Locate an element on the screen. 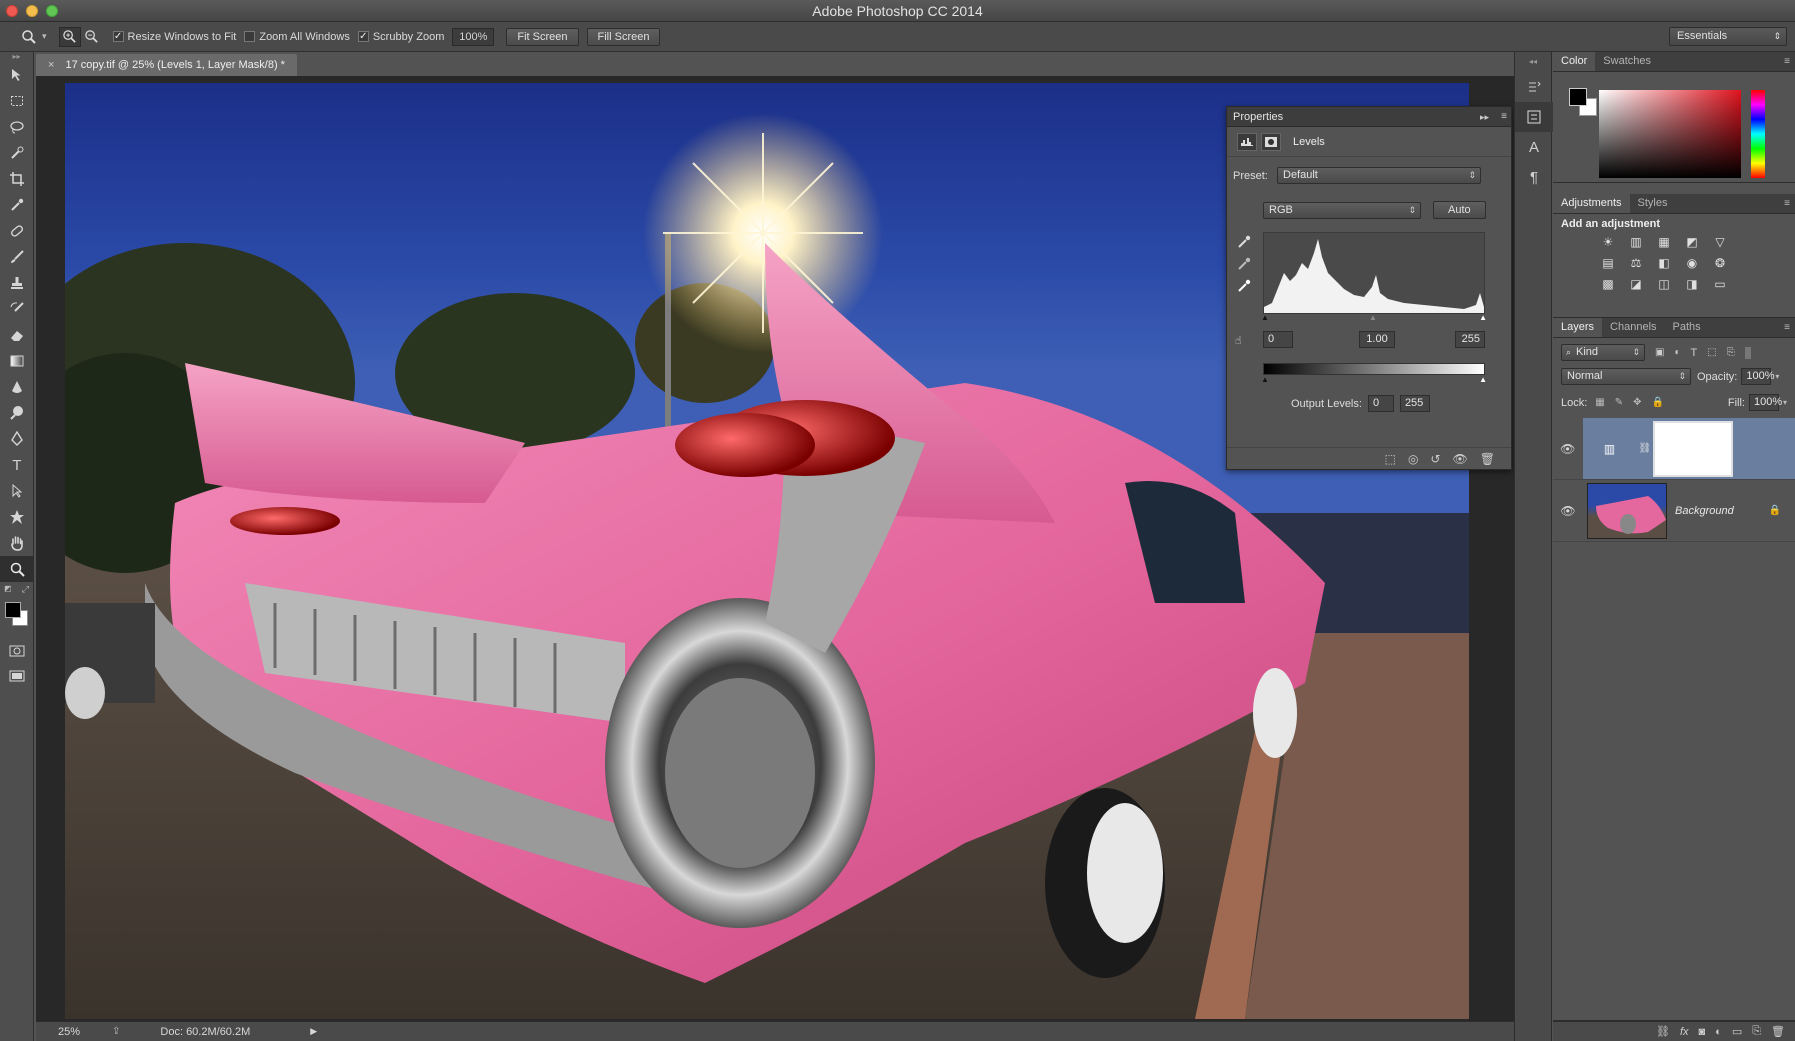 This screenshot has height=1041, width=1795. white-point-eyedropper-icon is located at coordinates (1244, 290).